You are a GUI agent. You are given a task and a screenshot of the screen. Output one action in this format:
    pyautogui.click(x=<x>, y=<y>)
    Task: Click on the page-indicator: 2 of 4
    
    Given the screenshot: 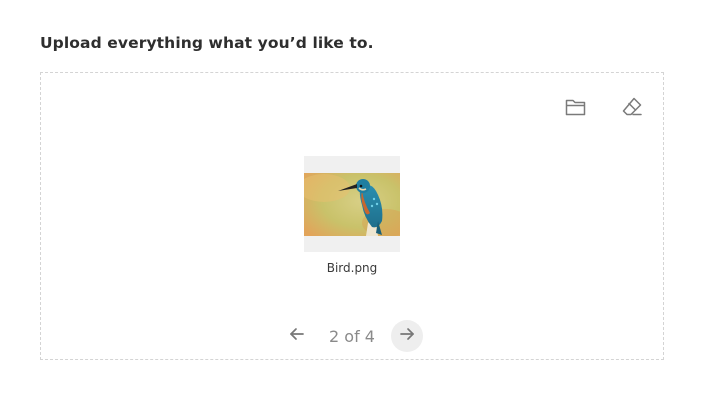 What is the action you would take?
    pyautogui.click(x=352, y=336)
    